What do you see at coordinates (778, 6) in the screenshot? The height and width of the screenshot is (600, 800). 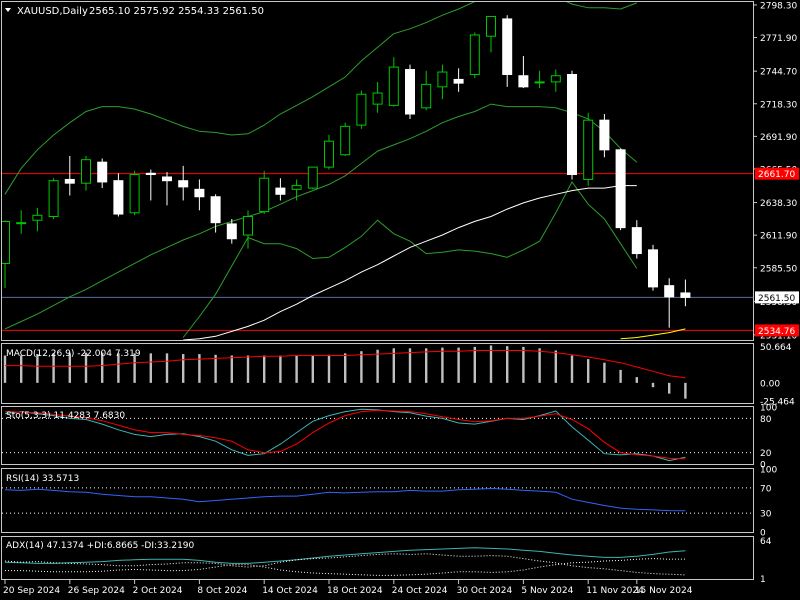 I see `price-tick-label: 2798.30` at bounding box center [778, 6].